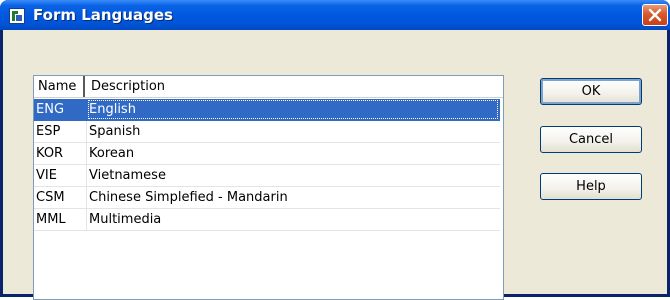 The image size is (670, 300). I want to click on close-icon, so click(655, 15).